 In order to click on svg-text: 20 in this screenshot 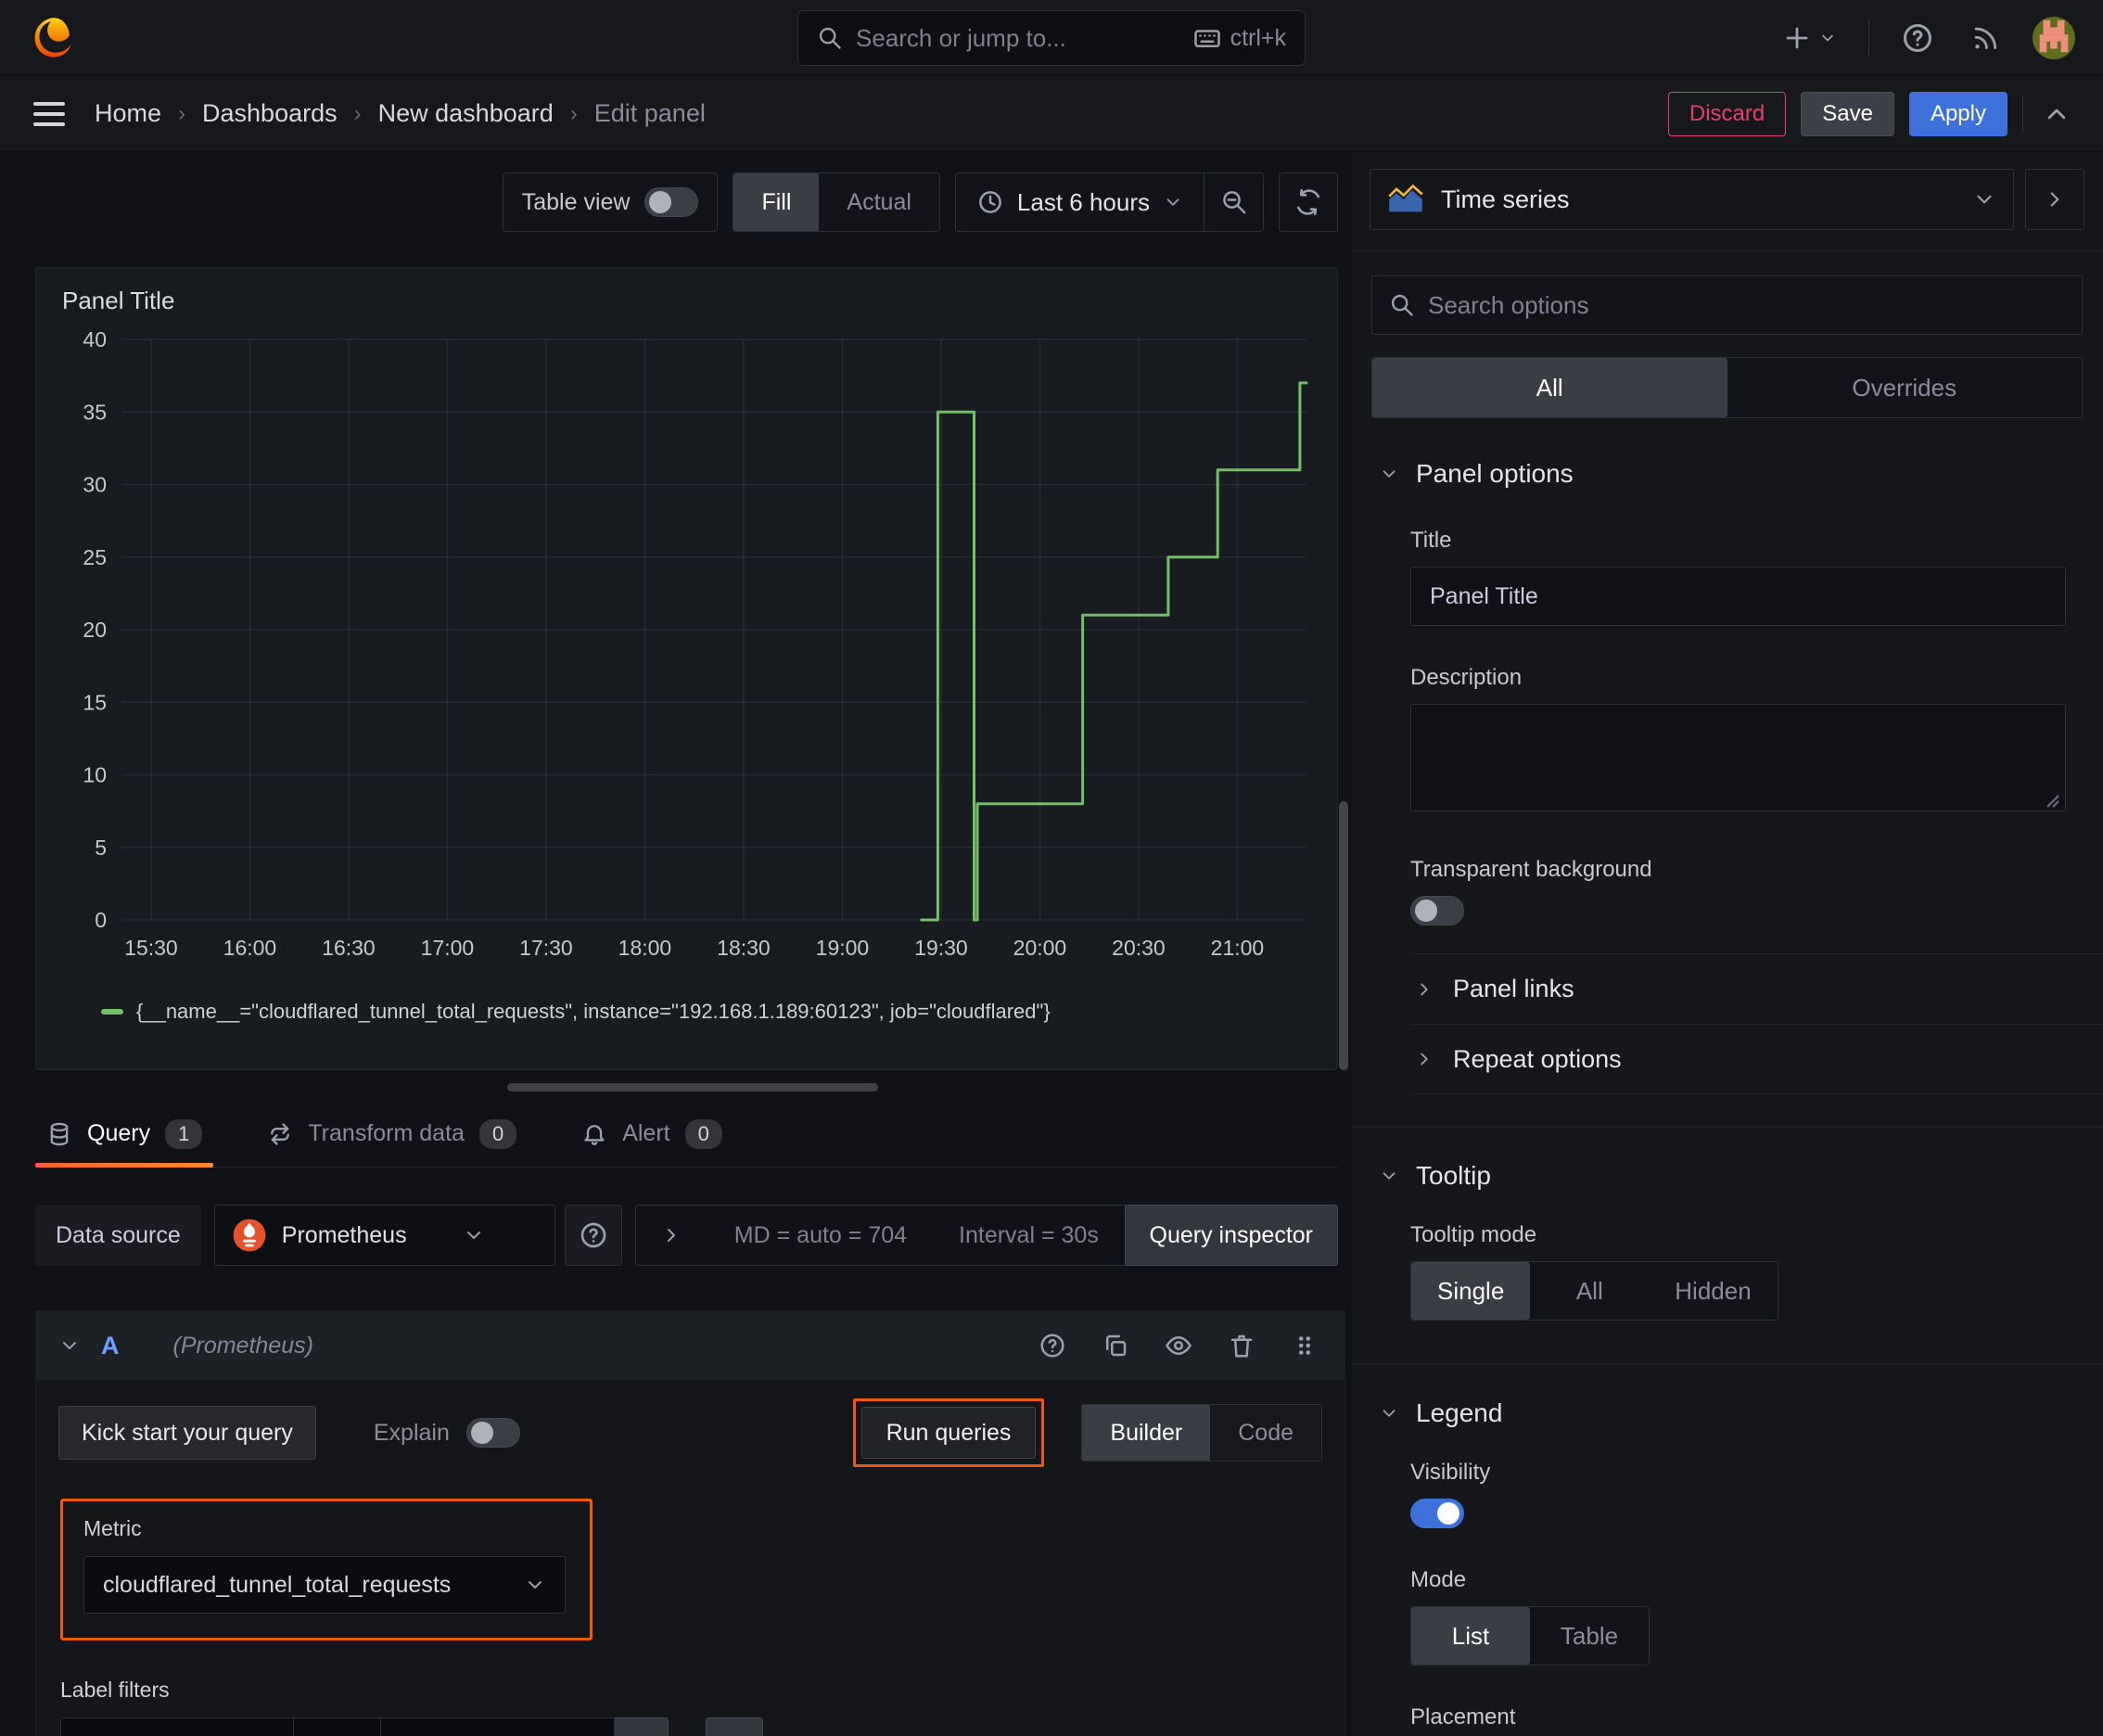, I will do `click(95, 630)`.